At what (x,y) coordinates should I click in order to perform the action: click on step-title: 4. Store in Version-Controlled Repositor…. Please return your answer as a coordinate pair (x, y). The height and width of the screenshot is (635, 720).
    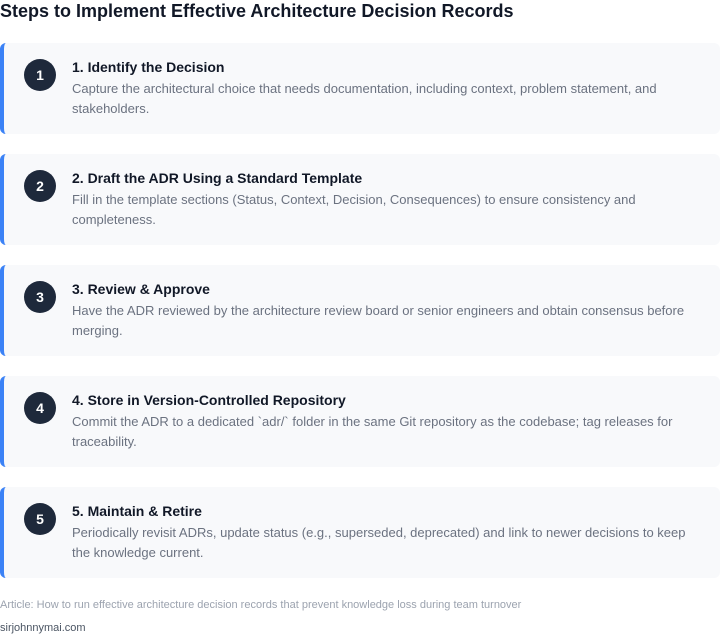
    Looking at the image, I should click on (209, 400).